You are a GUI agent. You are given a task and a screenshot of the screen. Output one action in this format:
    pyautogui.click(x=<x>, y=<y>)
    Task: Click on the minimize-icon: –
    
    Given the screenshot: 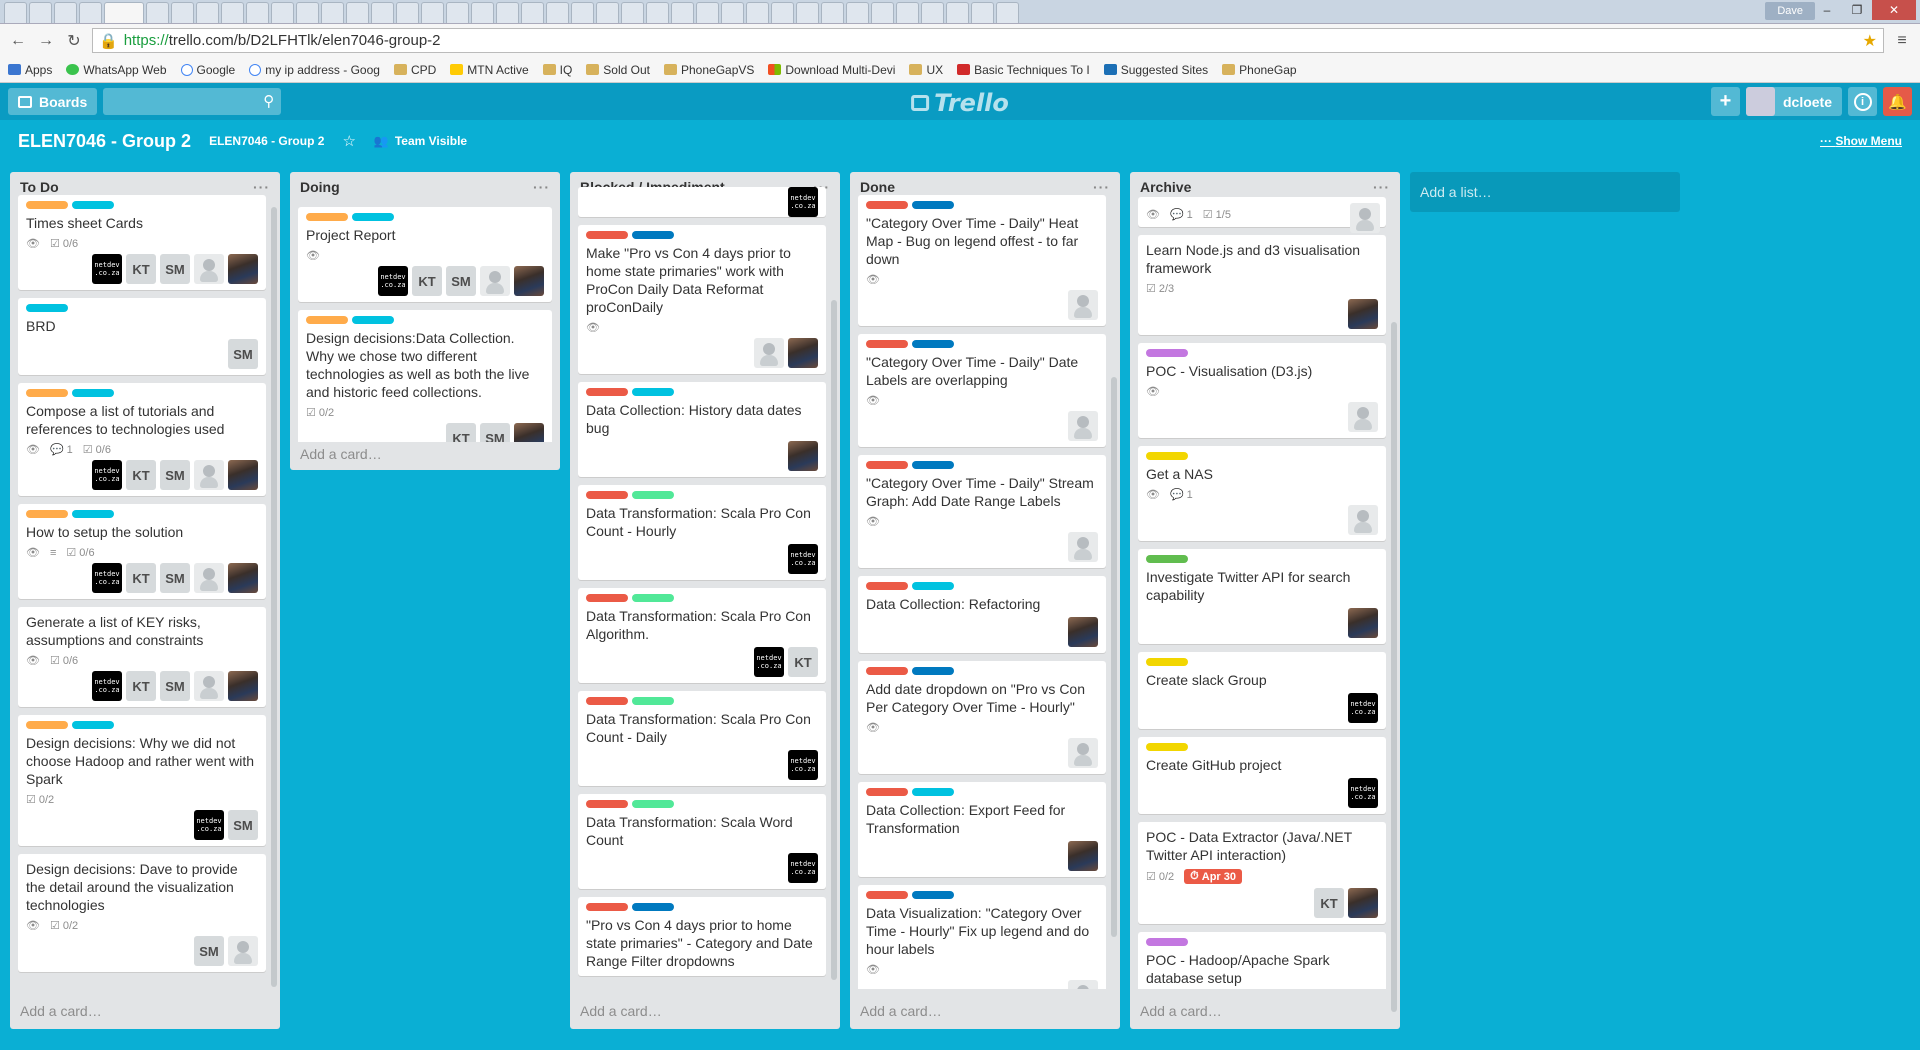 What is the action you would take?
    pyautogui.click(x=1827, y=10)
    